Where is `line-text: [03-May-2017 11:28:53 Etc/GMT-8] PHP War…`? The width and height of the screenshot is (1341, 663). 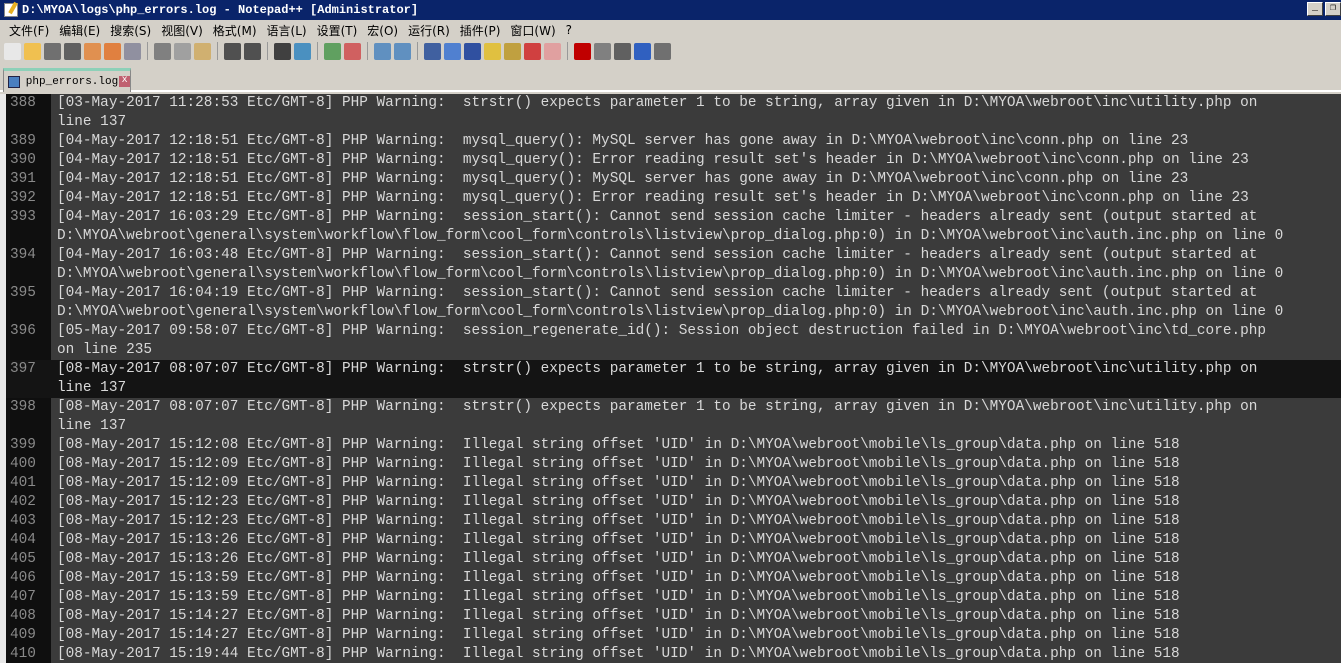
line-text: [03-May-2017 11:28:53 Etc/GMT-8] PHP War… is located at coordinates (657, 103).